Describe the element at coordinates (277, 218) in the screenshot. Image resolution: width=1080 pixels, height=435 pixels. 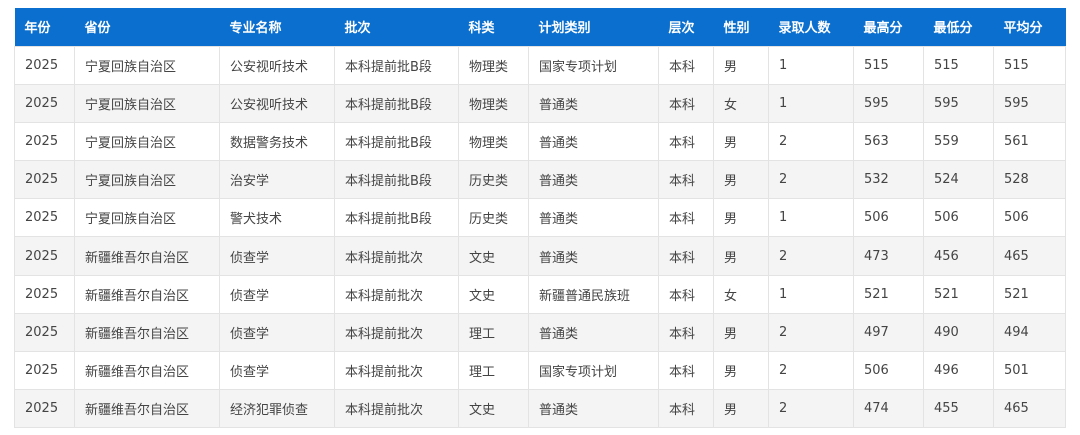
I see `cell-major-name: 警犬技术` at that location.